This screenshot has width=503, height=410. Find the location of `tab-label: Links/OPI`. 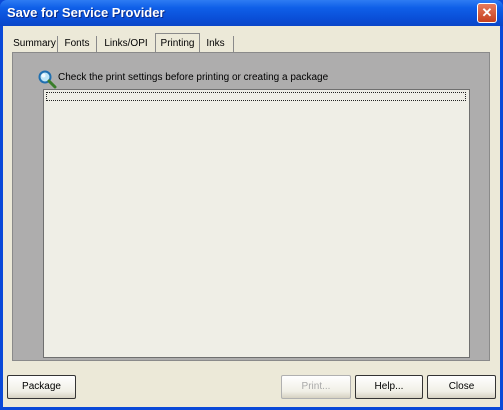

tab-label: Links/OPI is located at coordinates (126, 43).